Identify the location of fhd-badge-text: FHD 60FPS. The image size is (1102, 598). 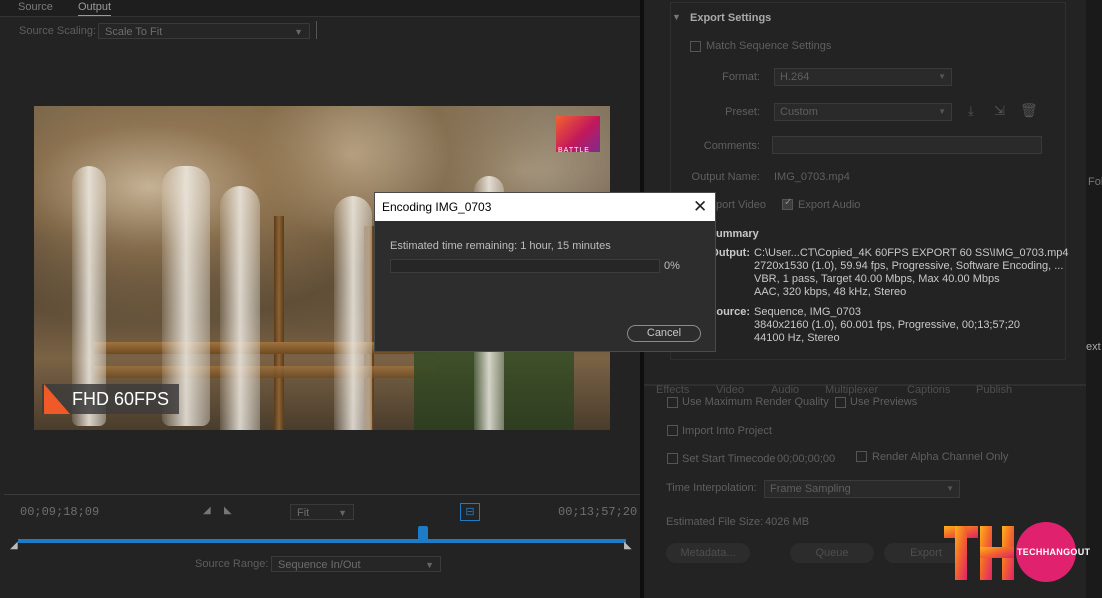
(121, 399).